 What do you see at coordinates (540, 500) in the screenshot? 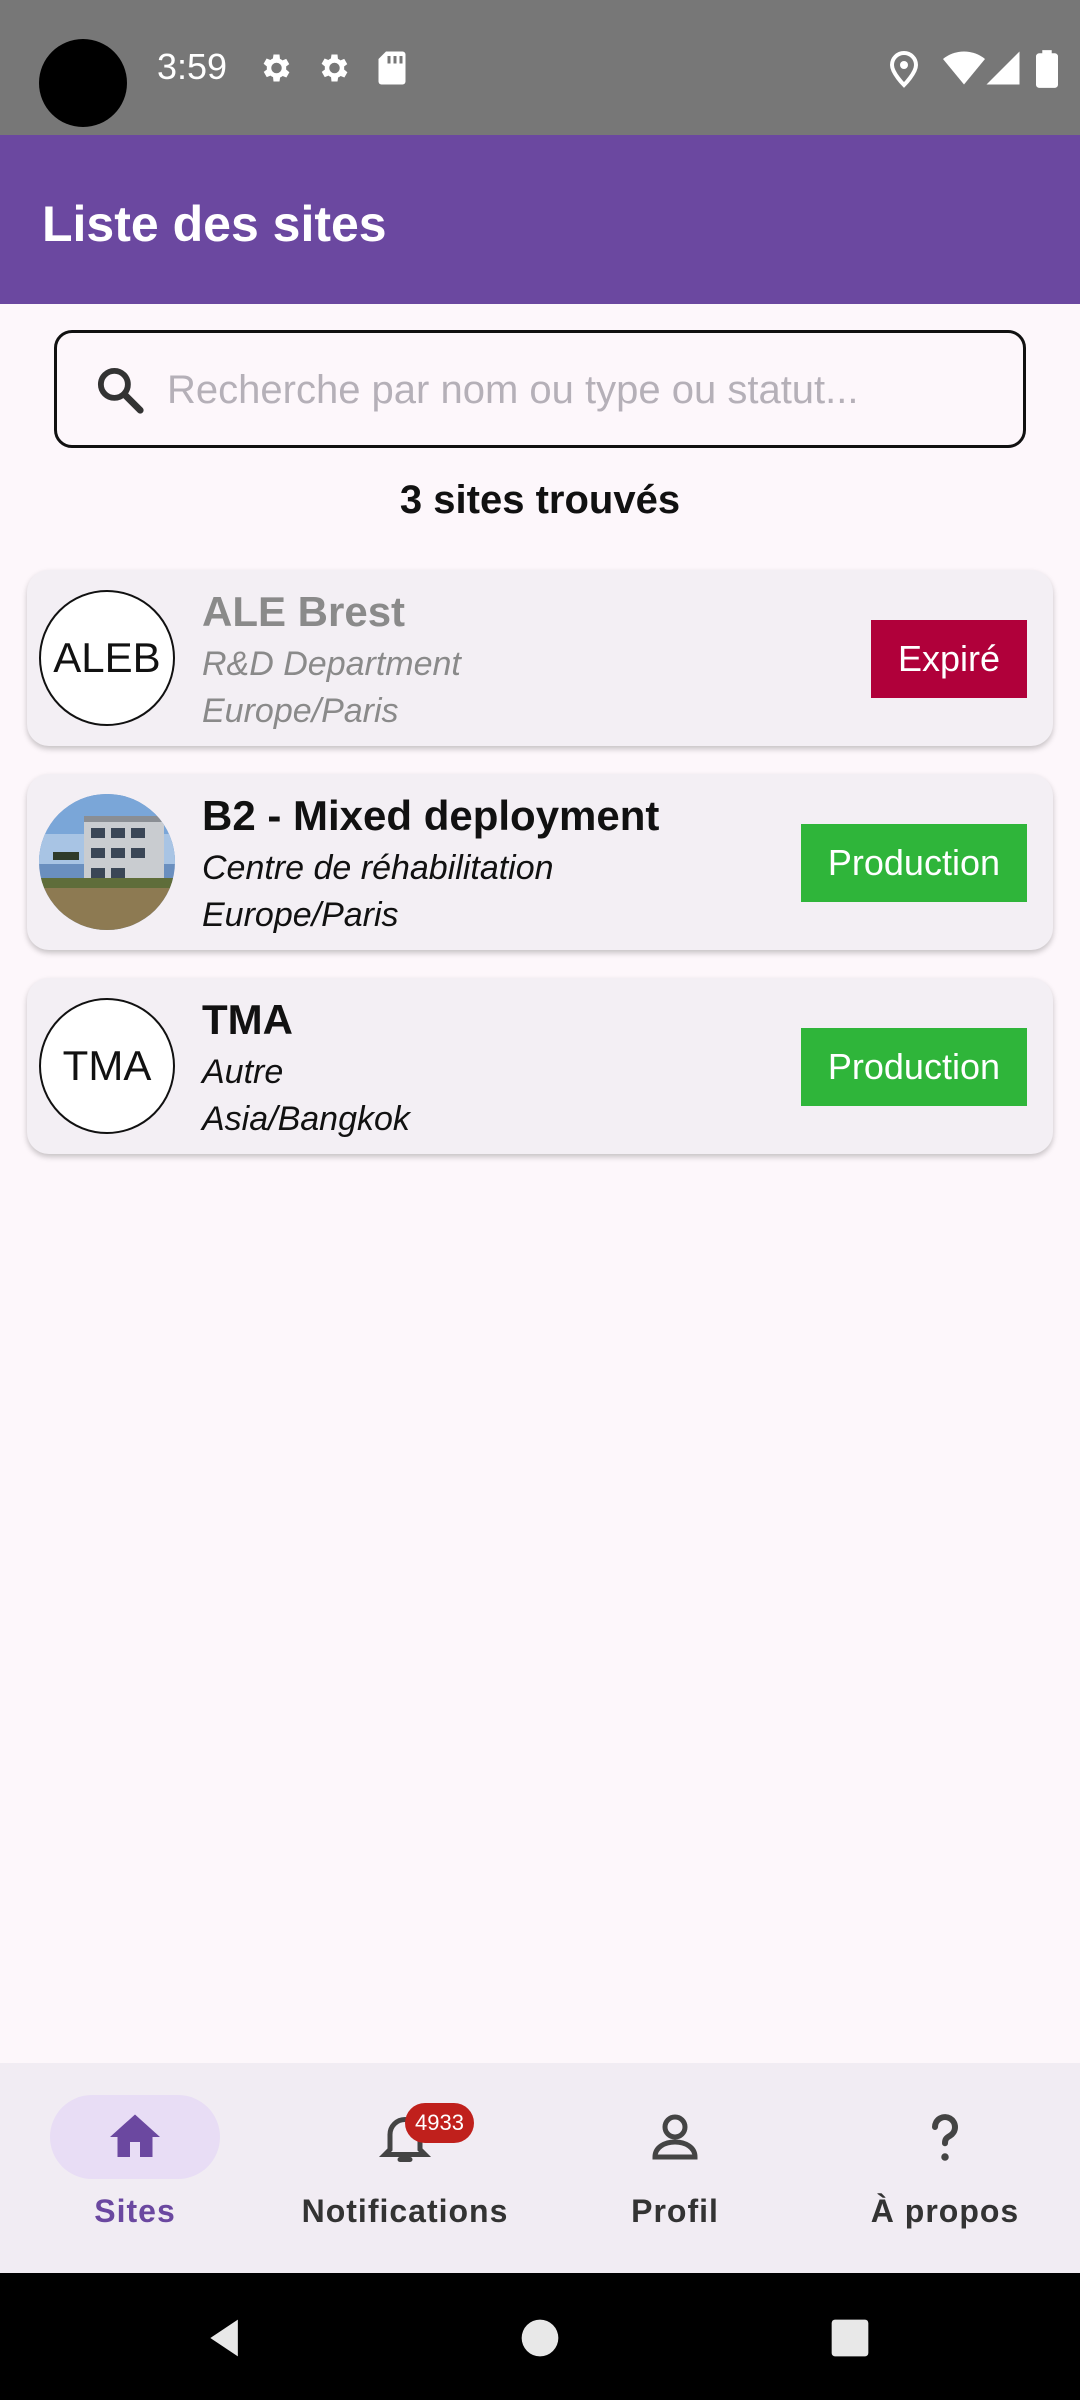
I see `result-count: 3 sites trouvés` at bounding box center [540, 500].